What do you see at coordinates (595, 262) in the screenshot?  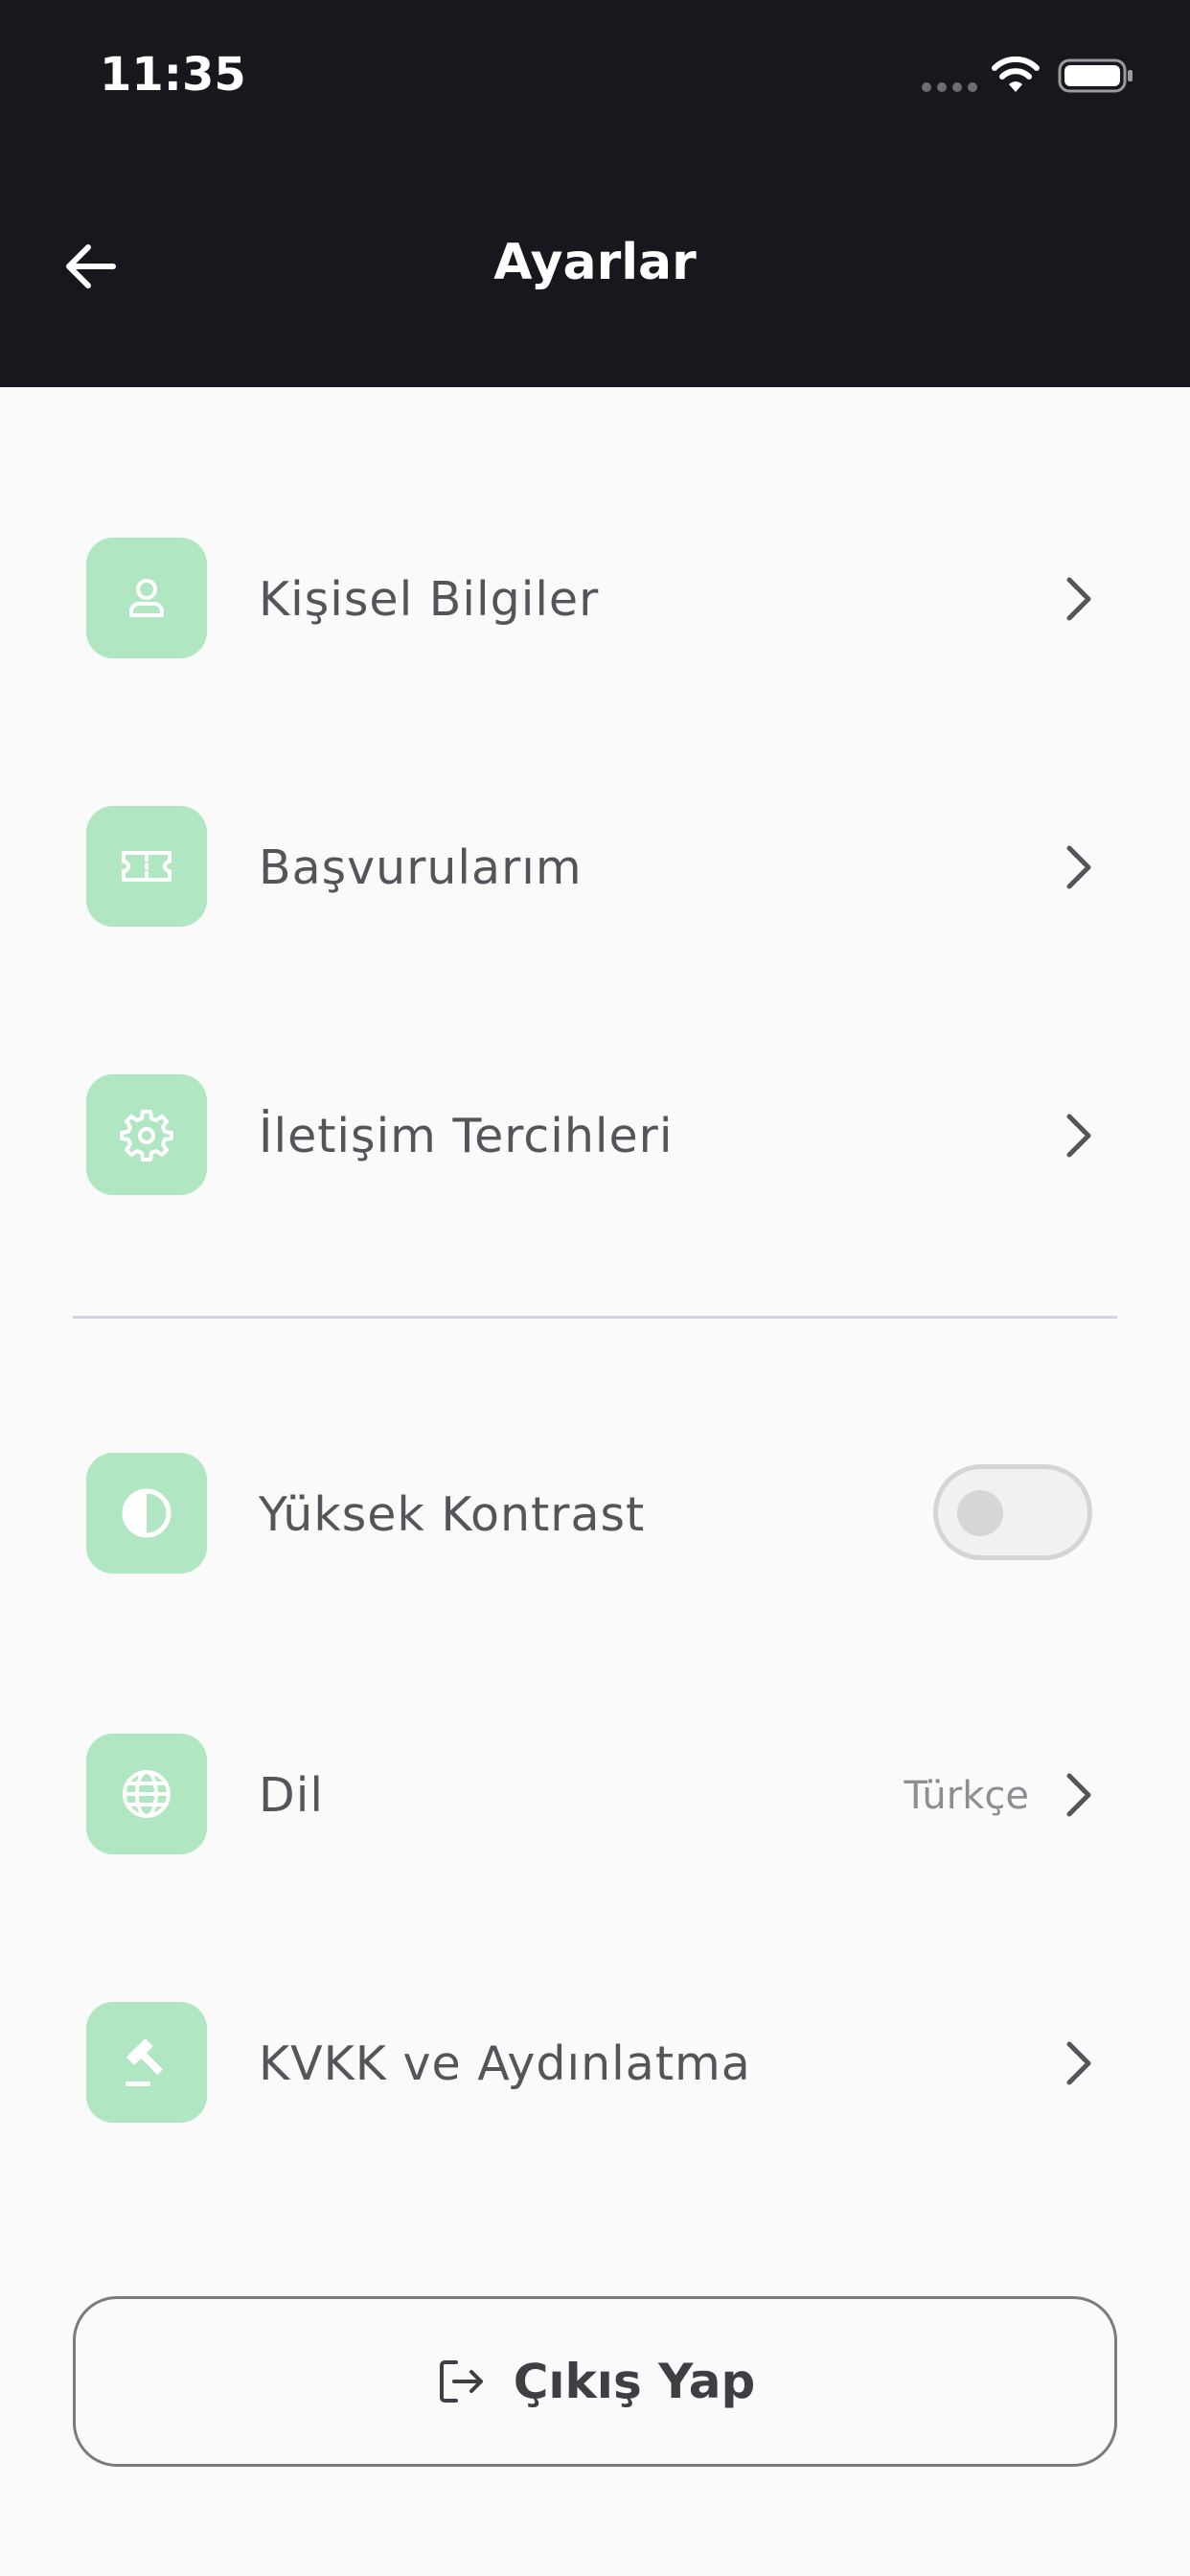 I see `page-title: Ayarlar` at bounding box center [595, 262].